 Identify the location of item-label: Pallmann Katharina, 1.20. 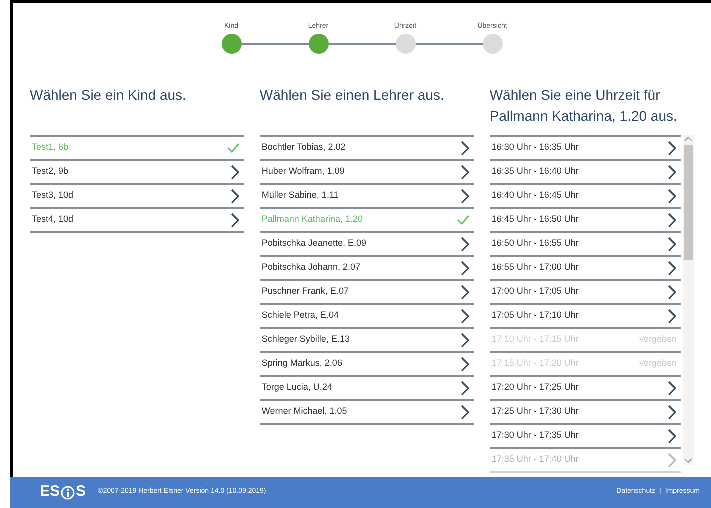
(312, 219).